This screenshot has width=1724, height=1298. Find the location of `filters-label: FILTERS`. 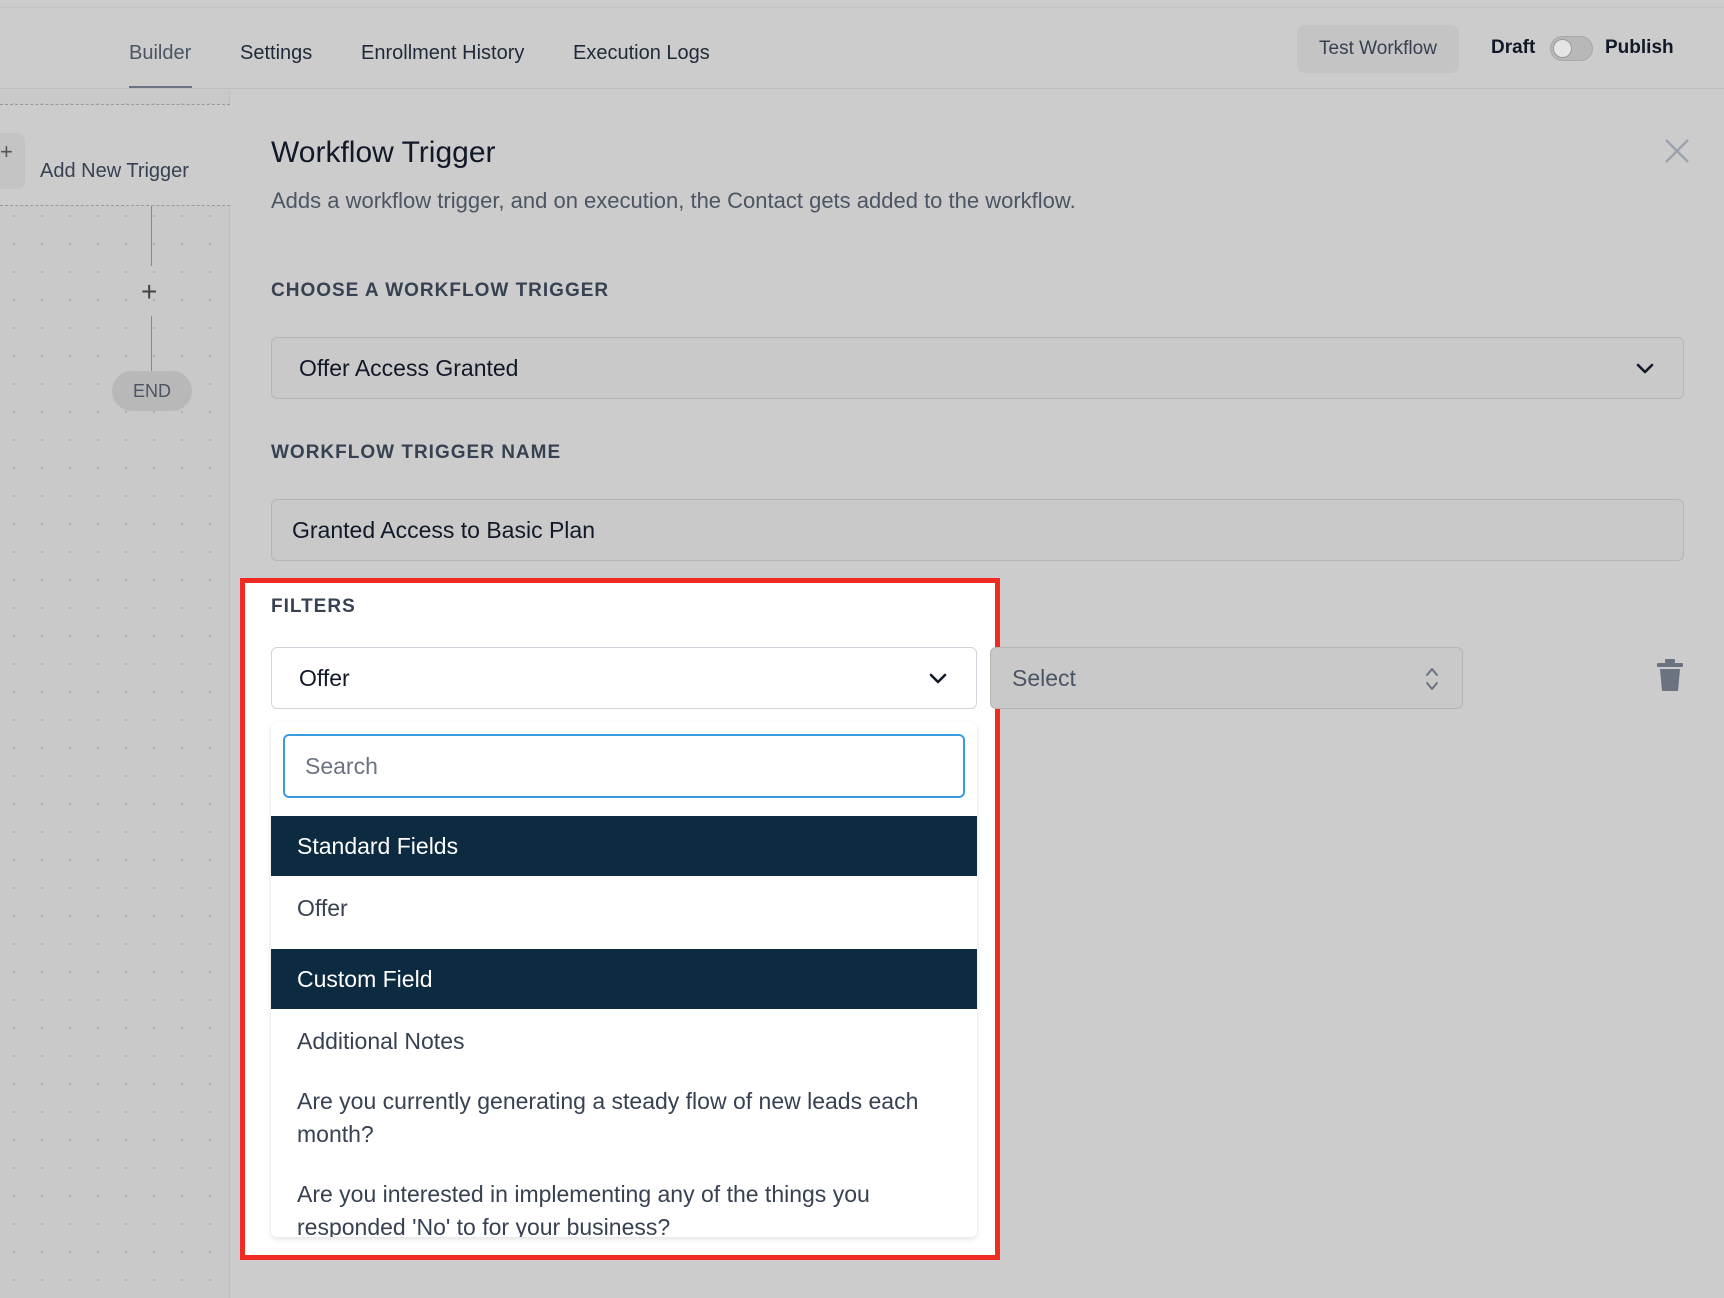

filters-label: FILTERS is located at coordinates (313, 606).